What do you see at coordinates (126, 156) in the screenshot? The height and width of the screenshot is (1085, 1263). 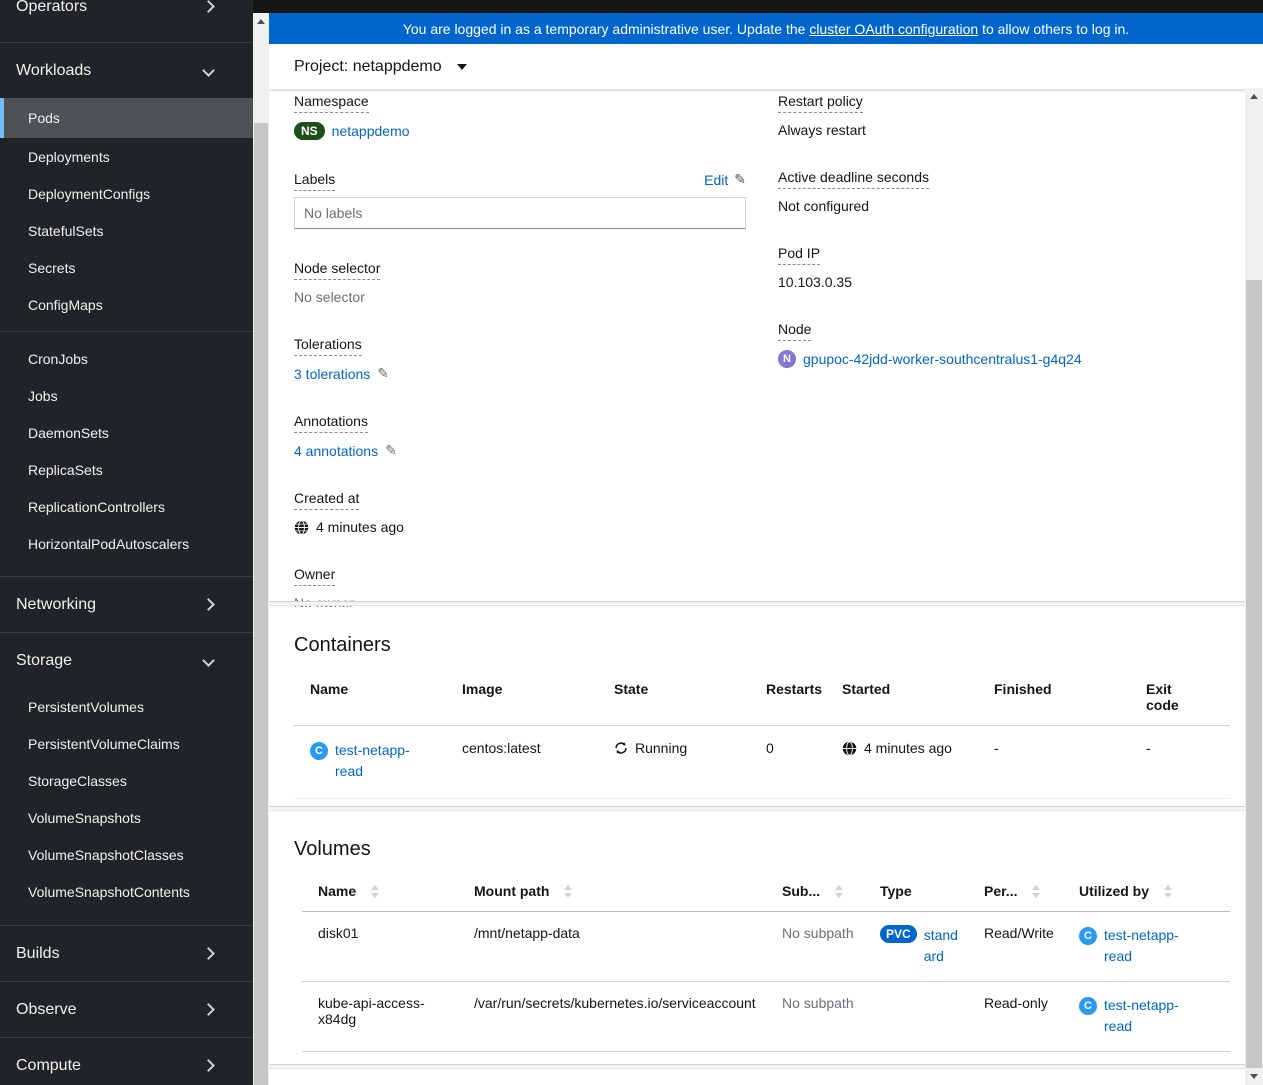 I see `sidebar-item-deployments: Deployments` at bounding box center [126, 156].